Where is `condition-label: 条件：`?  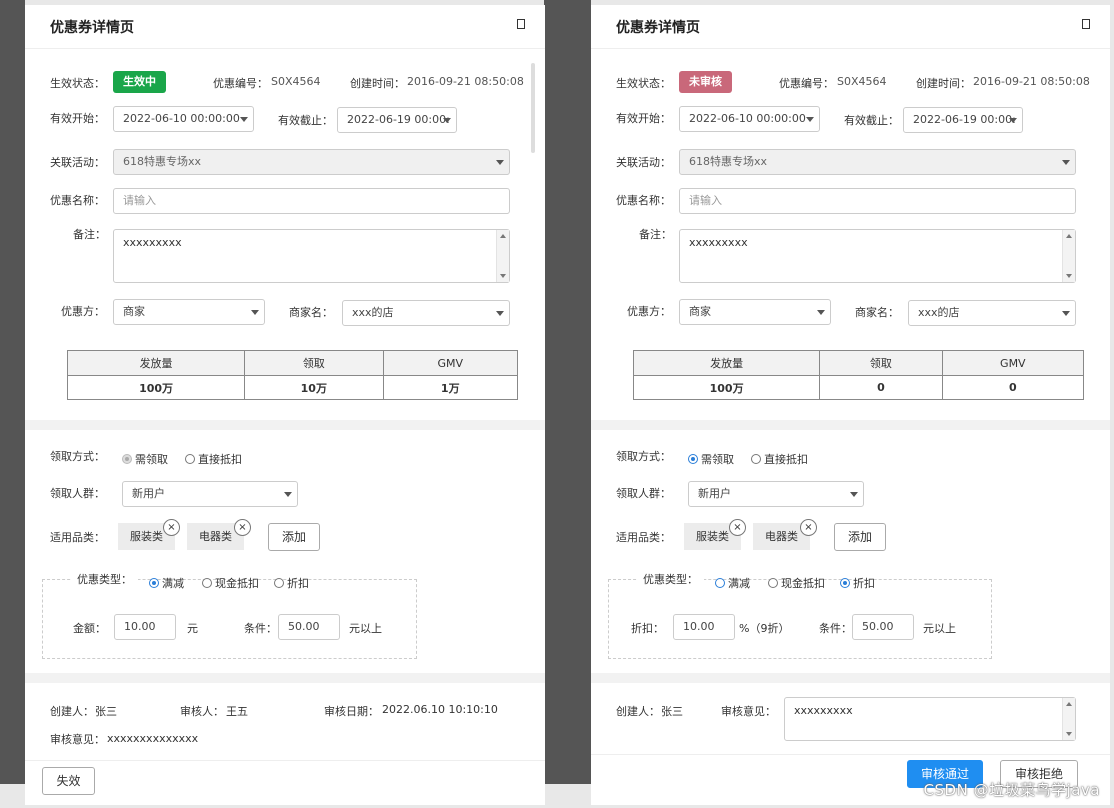 condition-label: 条件： is located at coordinates (260, 628).